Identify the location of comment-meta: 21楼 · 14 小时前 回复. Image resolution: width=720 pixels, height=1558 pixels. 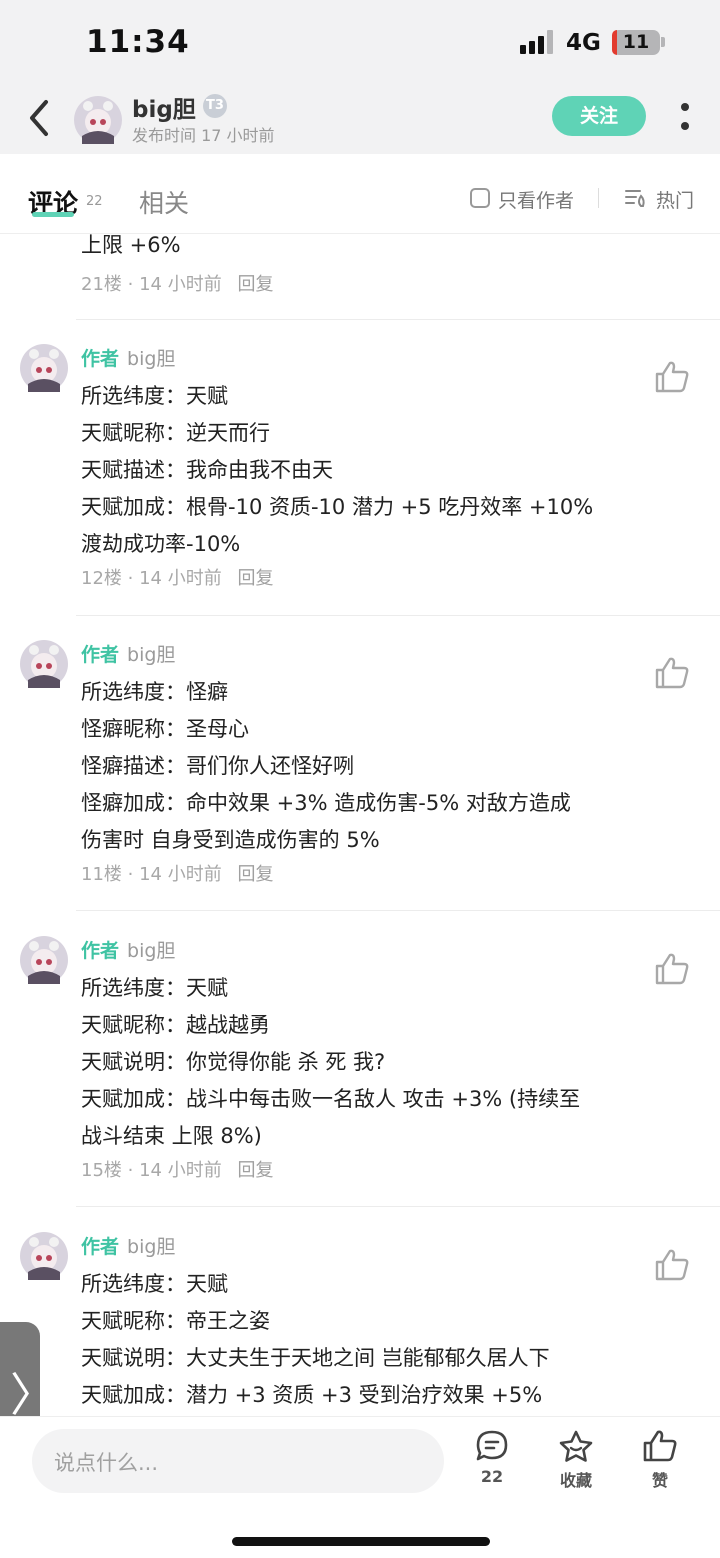
(177, 284).